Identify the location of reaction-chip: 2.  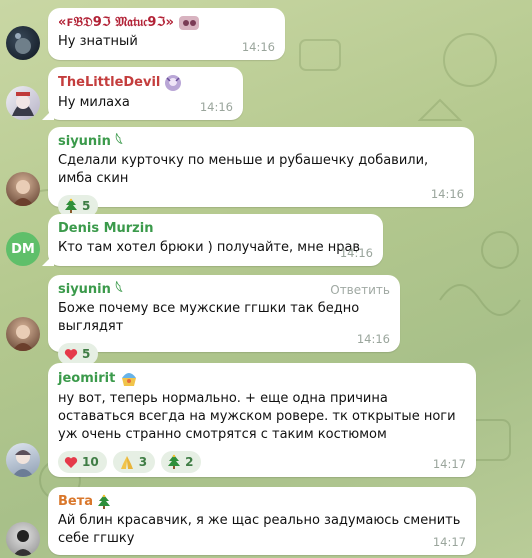
(181, 462).